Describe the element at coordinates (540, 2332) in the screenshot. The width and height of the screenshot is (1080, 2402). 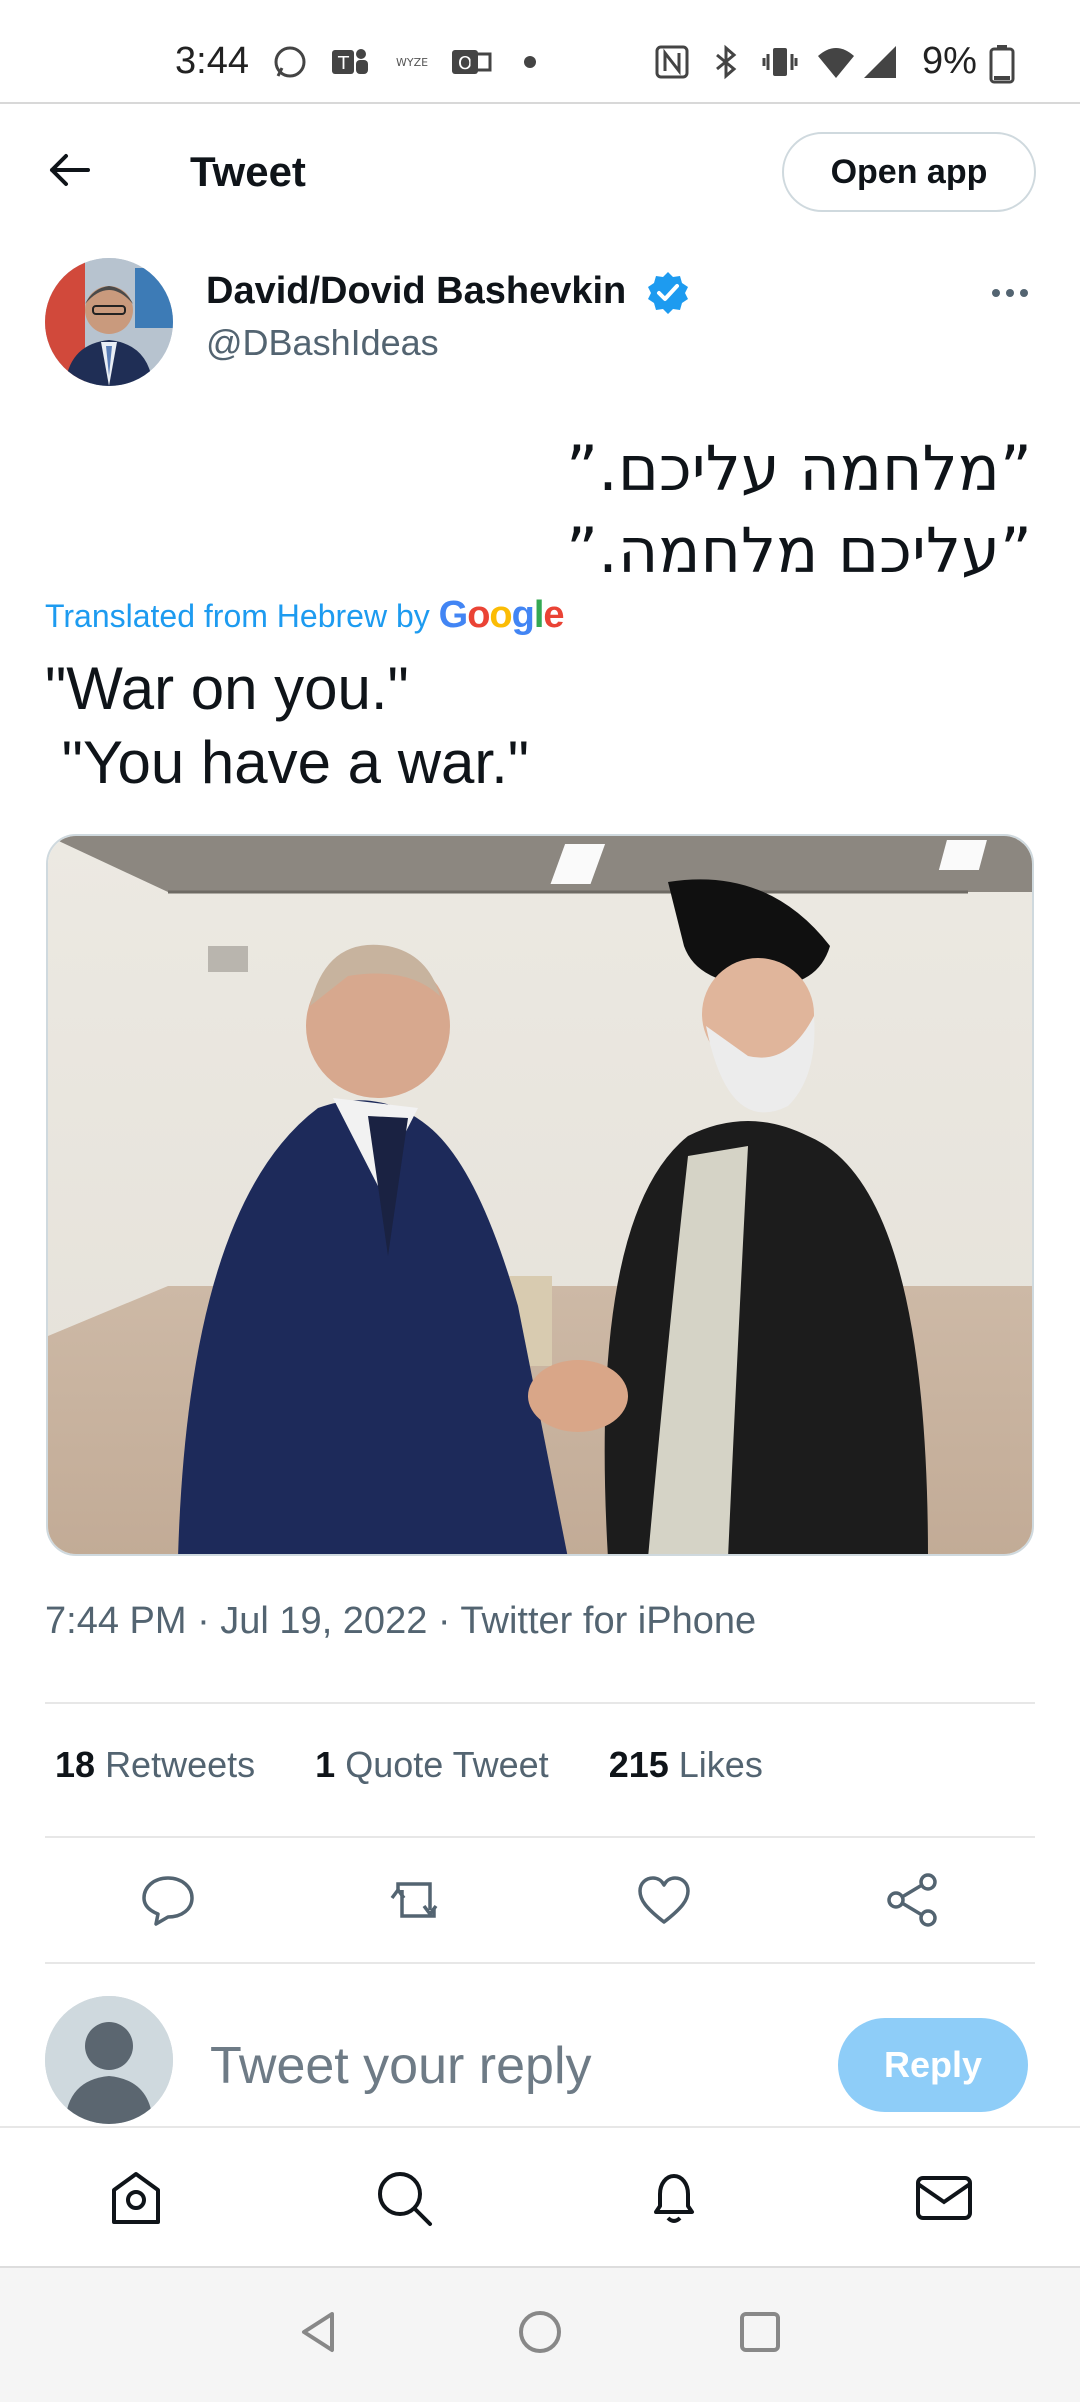
I see `system-home-icon` at that location.